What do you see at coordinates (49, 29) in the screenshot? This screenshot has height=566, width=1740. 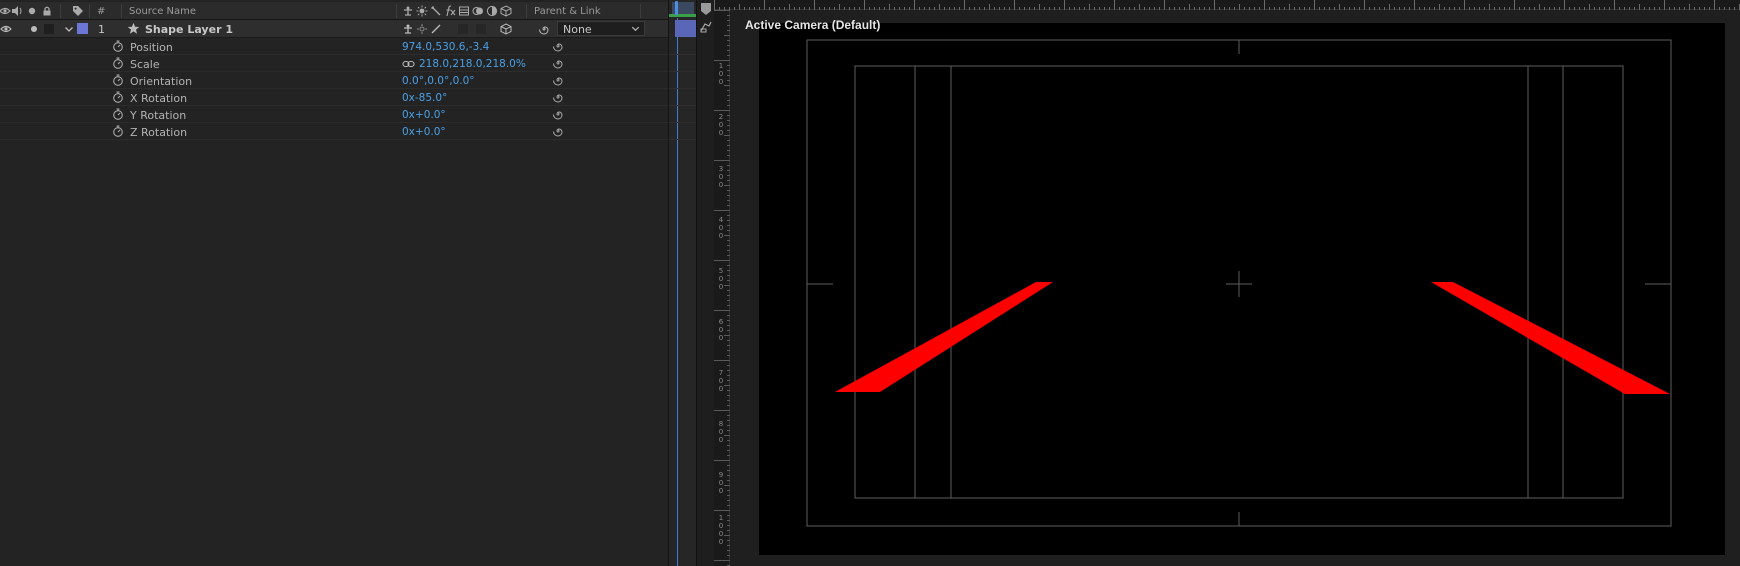 I see `lock-toggle` at bounding box center [49, 29].